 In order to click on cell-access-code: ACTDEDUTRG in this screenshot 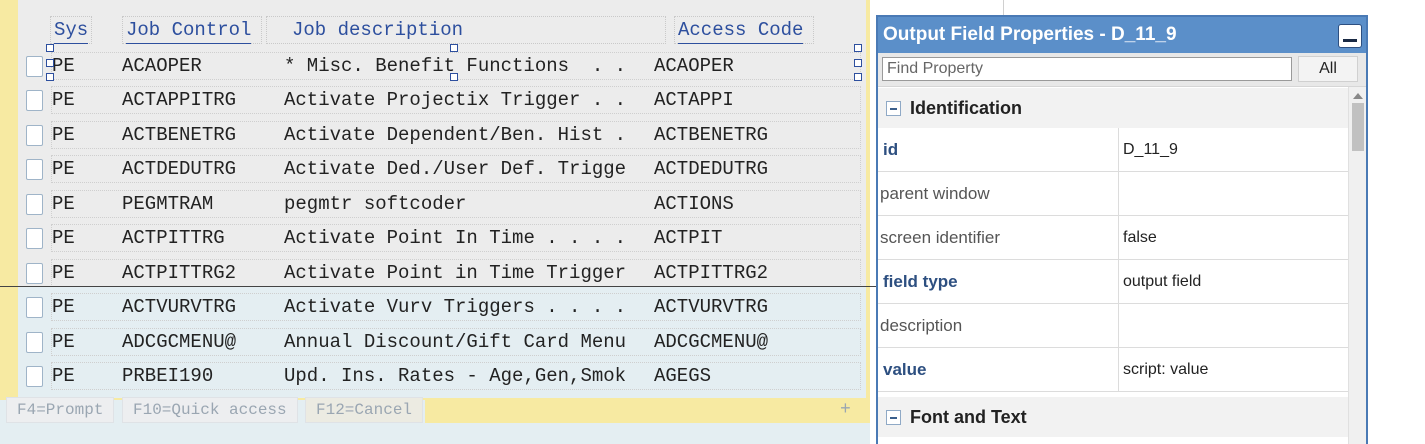, I will do `click(711, 169)`.